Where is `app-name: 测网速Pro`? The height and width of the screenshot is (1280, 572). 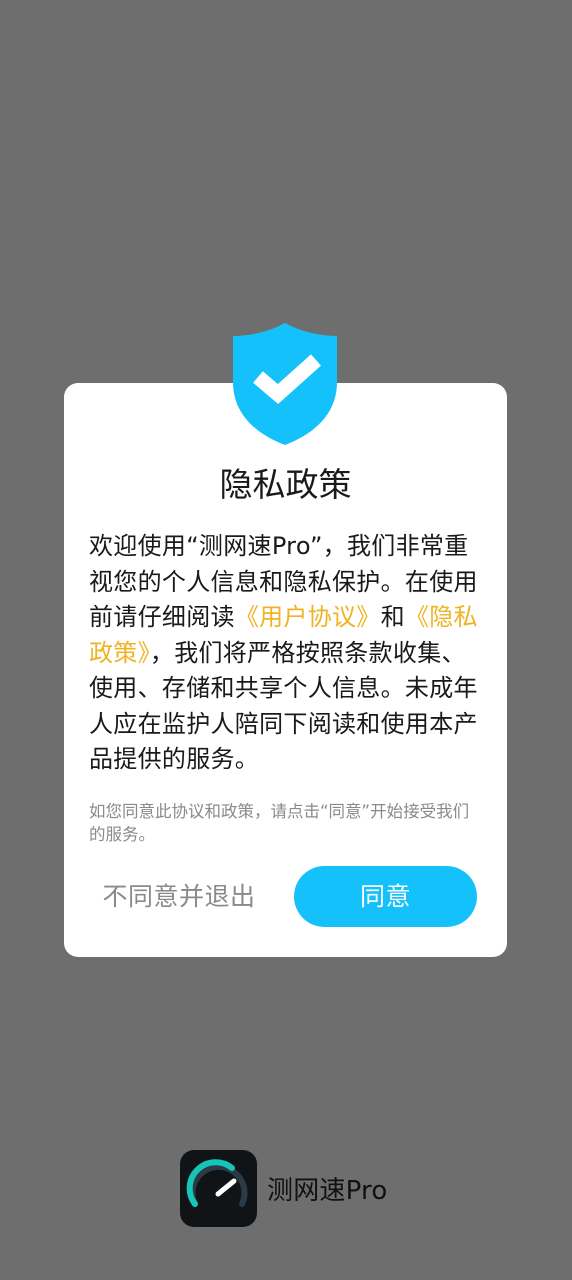 app-name: 测网速Pro is located at coordinates (327, 1191).